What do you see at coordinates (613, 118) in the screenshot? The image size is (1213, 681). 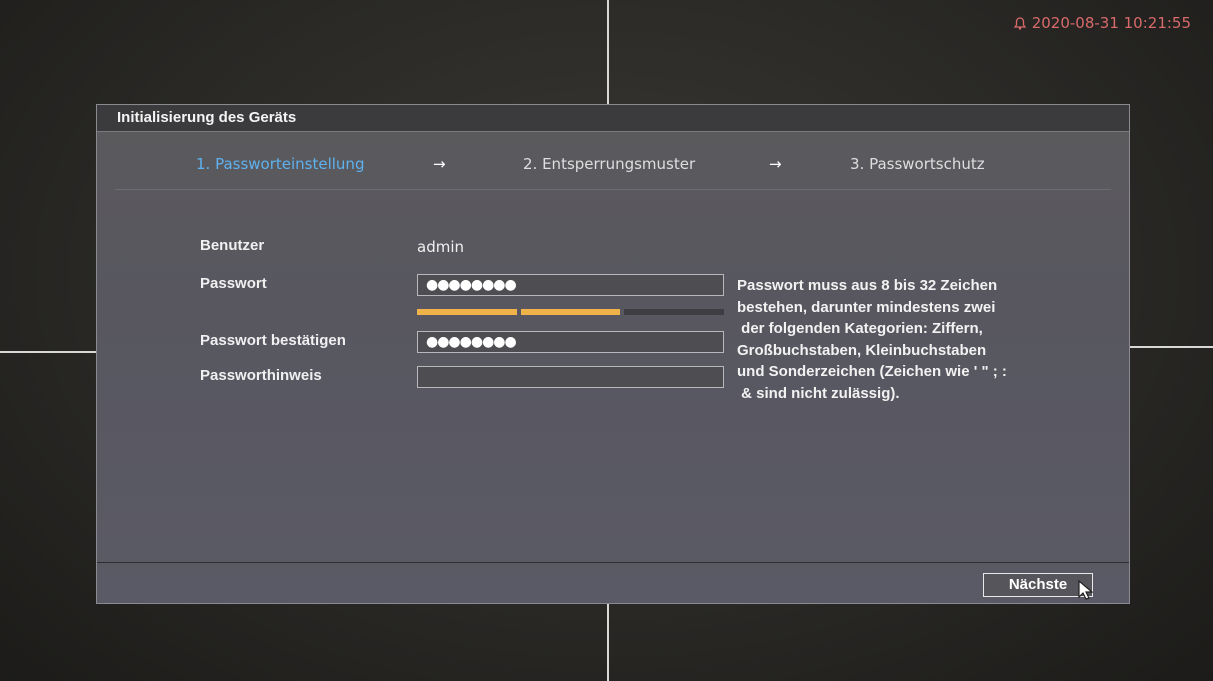 I see `dialog-title: Initialisierung des Geräts` at bounding box center [613, 118].